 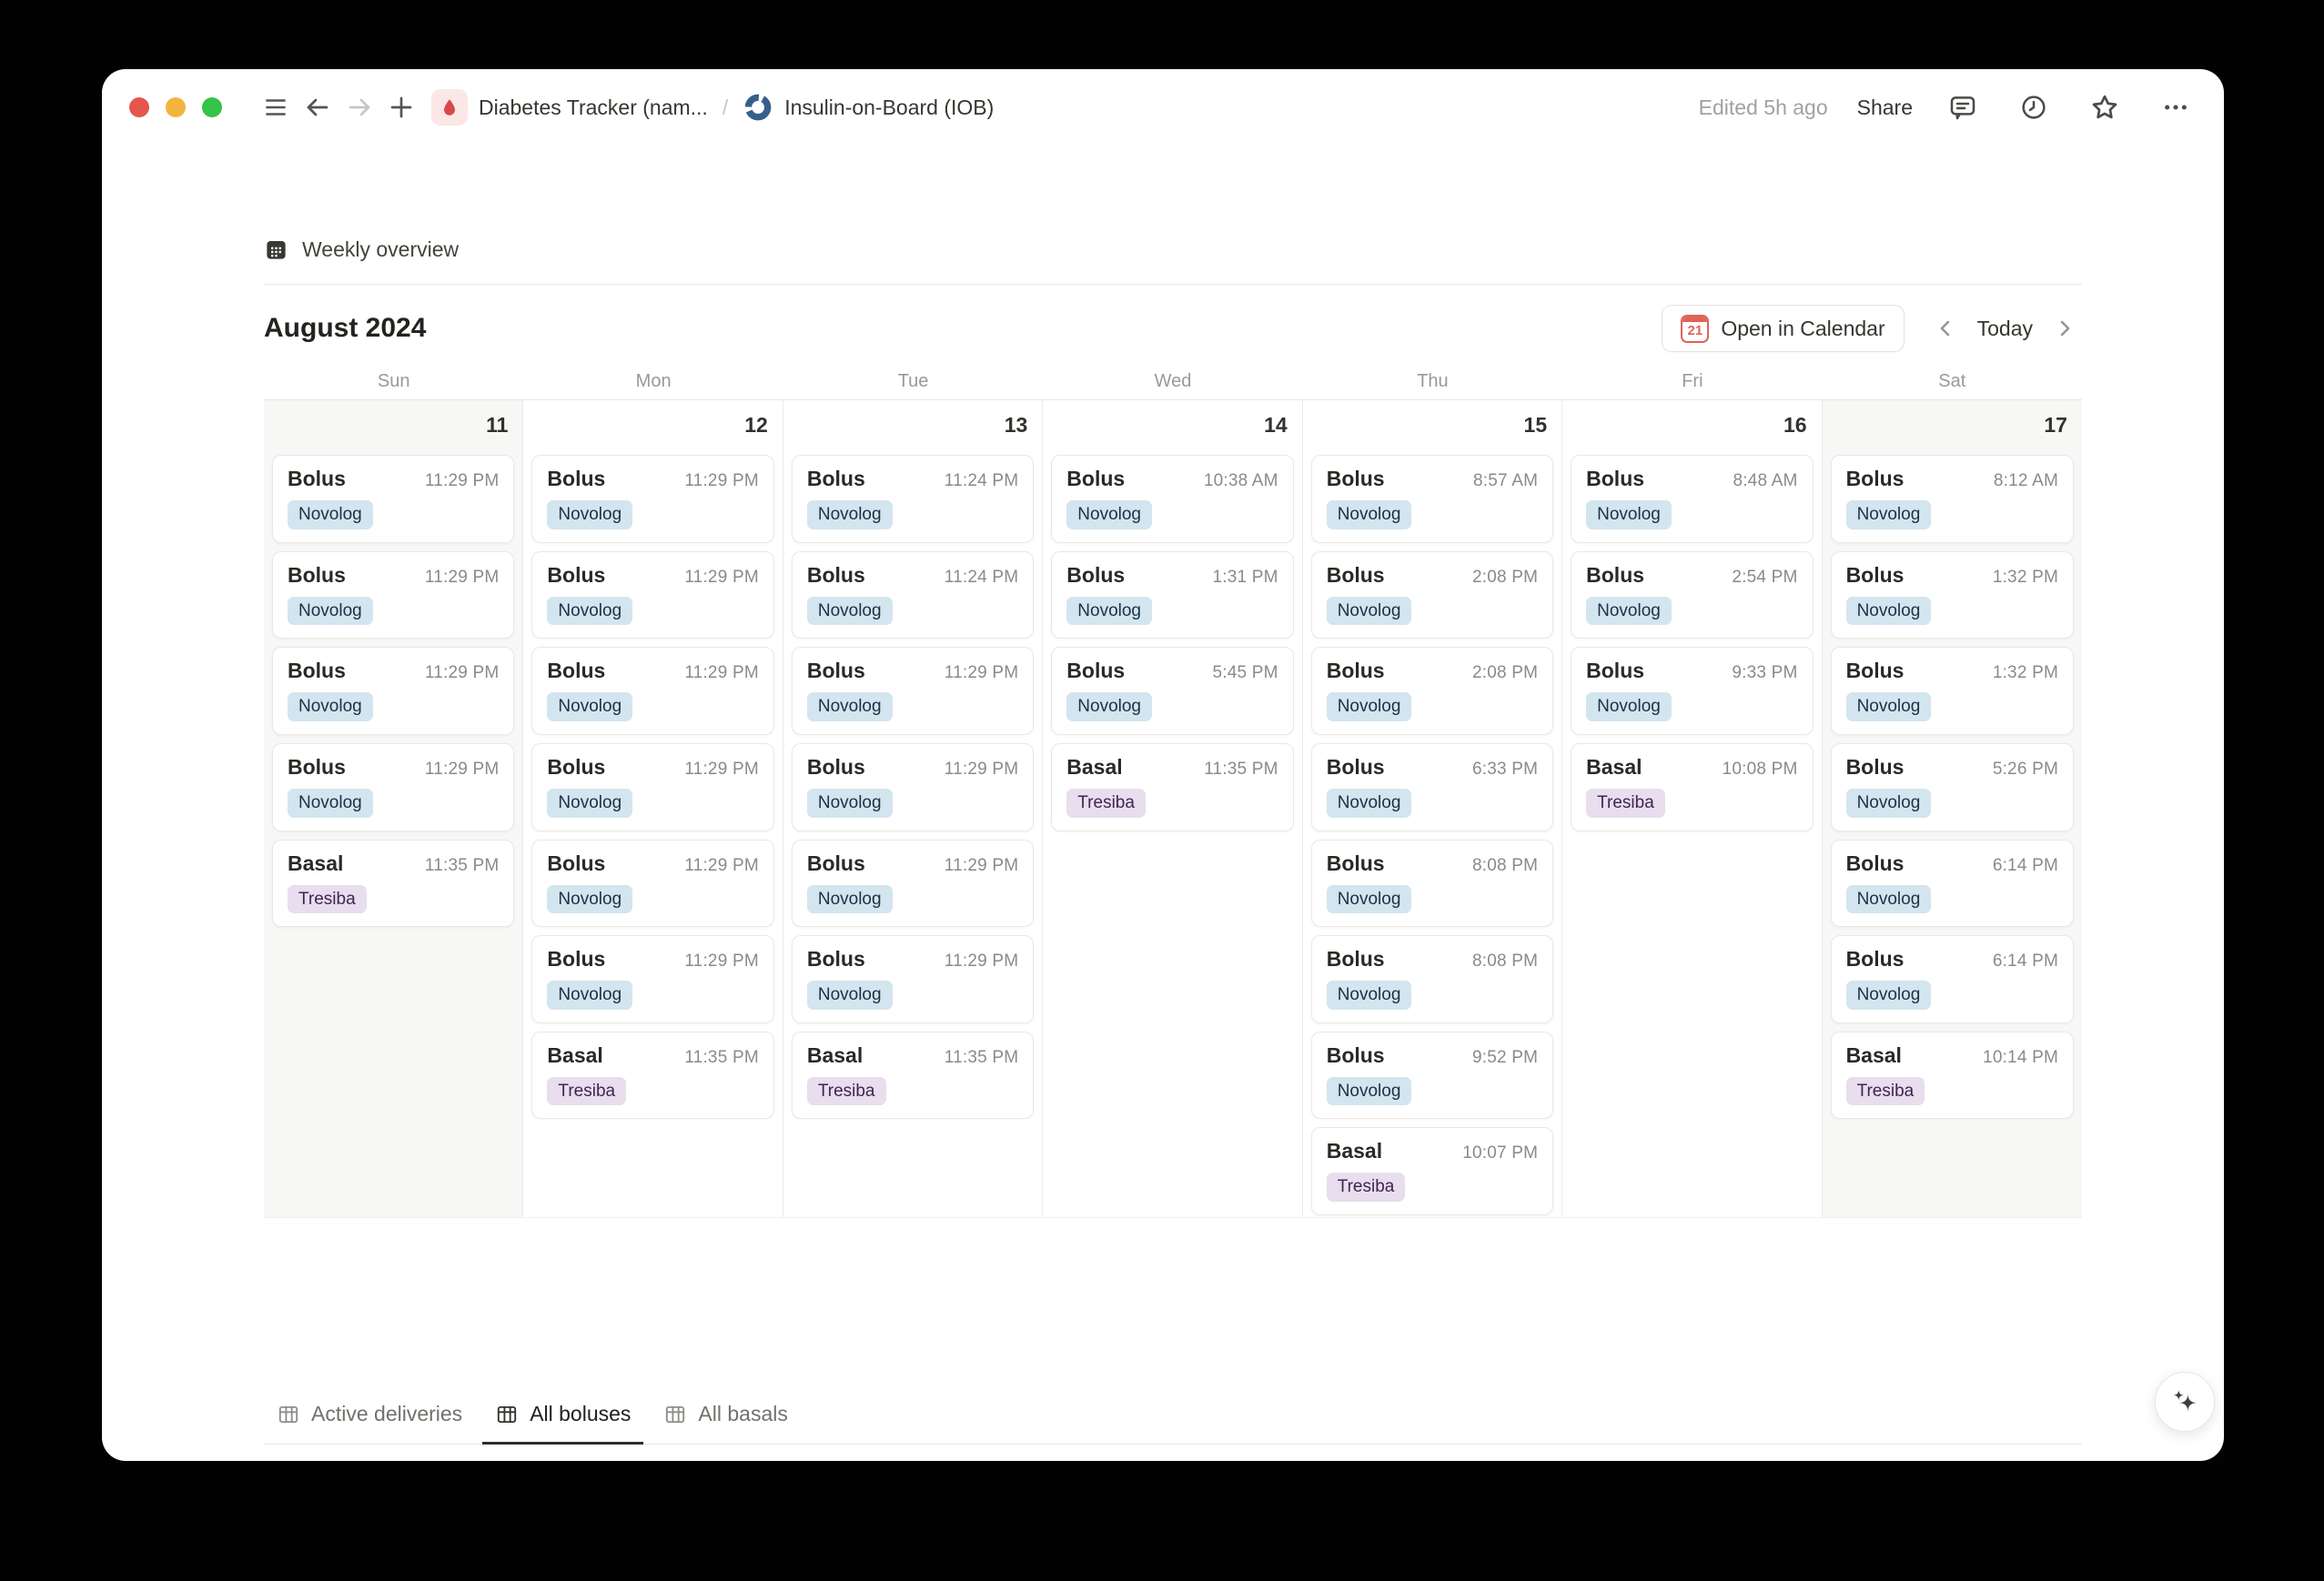 What do you see at coordinates (1760, 769) in the screenshot?
I see `event-time: 10:08 PM` at bounding box center [1760, 769].